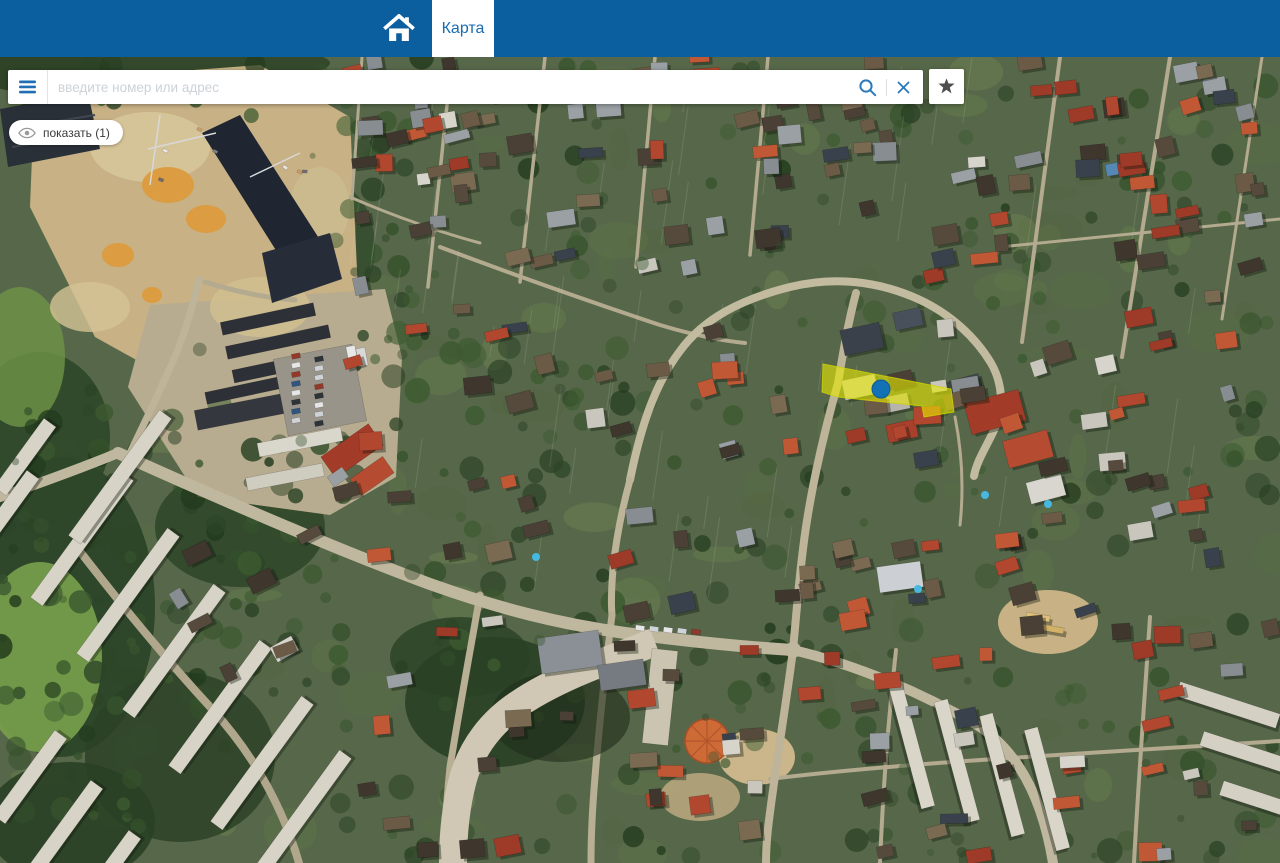 The width and height of the screenshot is (1280, 863). I want to click on show-objects-chip: показать (1), so click(66, 132).